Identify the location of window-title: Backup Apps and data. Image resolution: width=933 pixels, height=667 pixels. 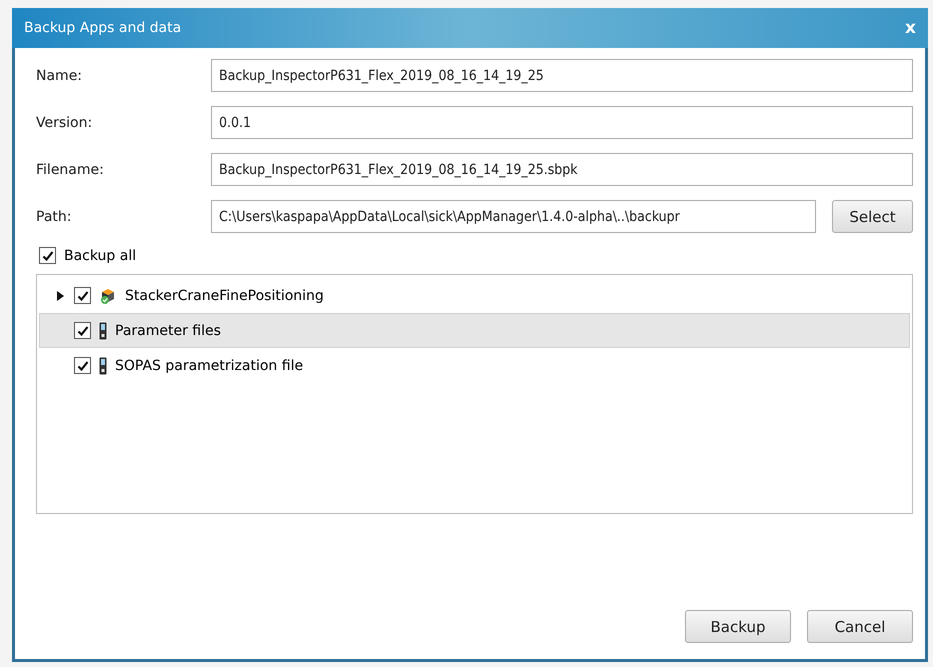
(103, 28).